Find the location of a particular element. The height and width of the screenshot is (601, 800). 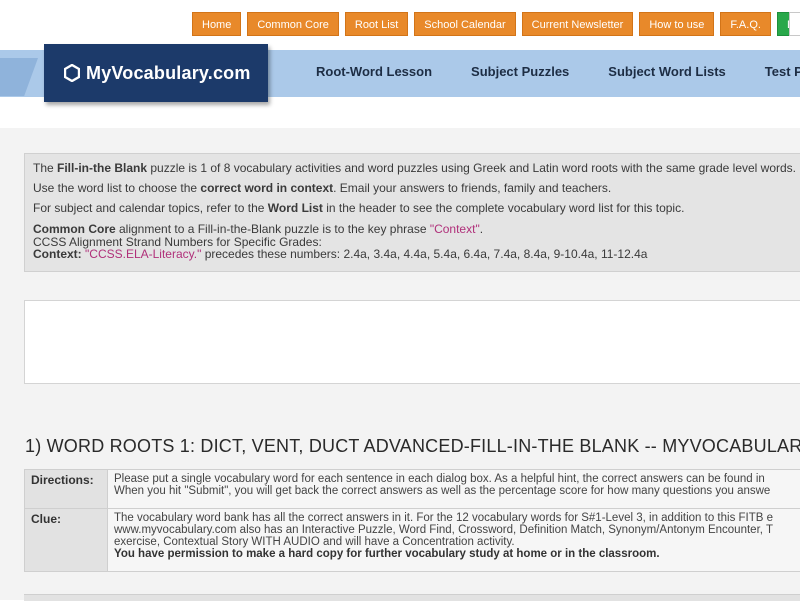

common-core-link: Common Core is located at coordinates (293, 24).